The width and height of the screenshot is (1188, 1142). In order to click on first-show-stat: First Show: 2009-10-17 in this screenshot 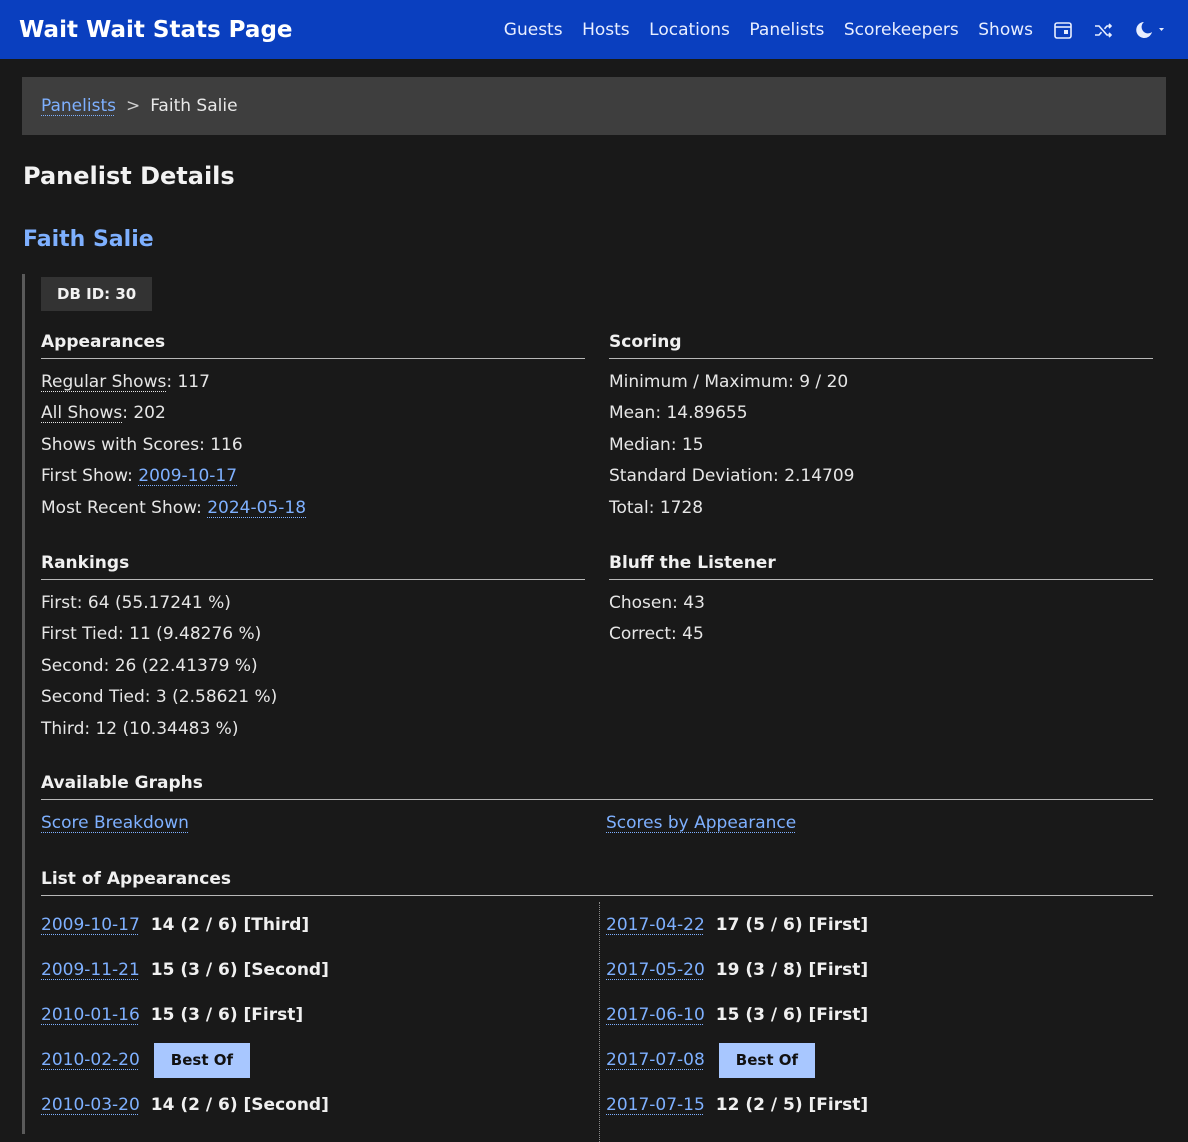, I will do `click(139, 476)`.